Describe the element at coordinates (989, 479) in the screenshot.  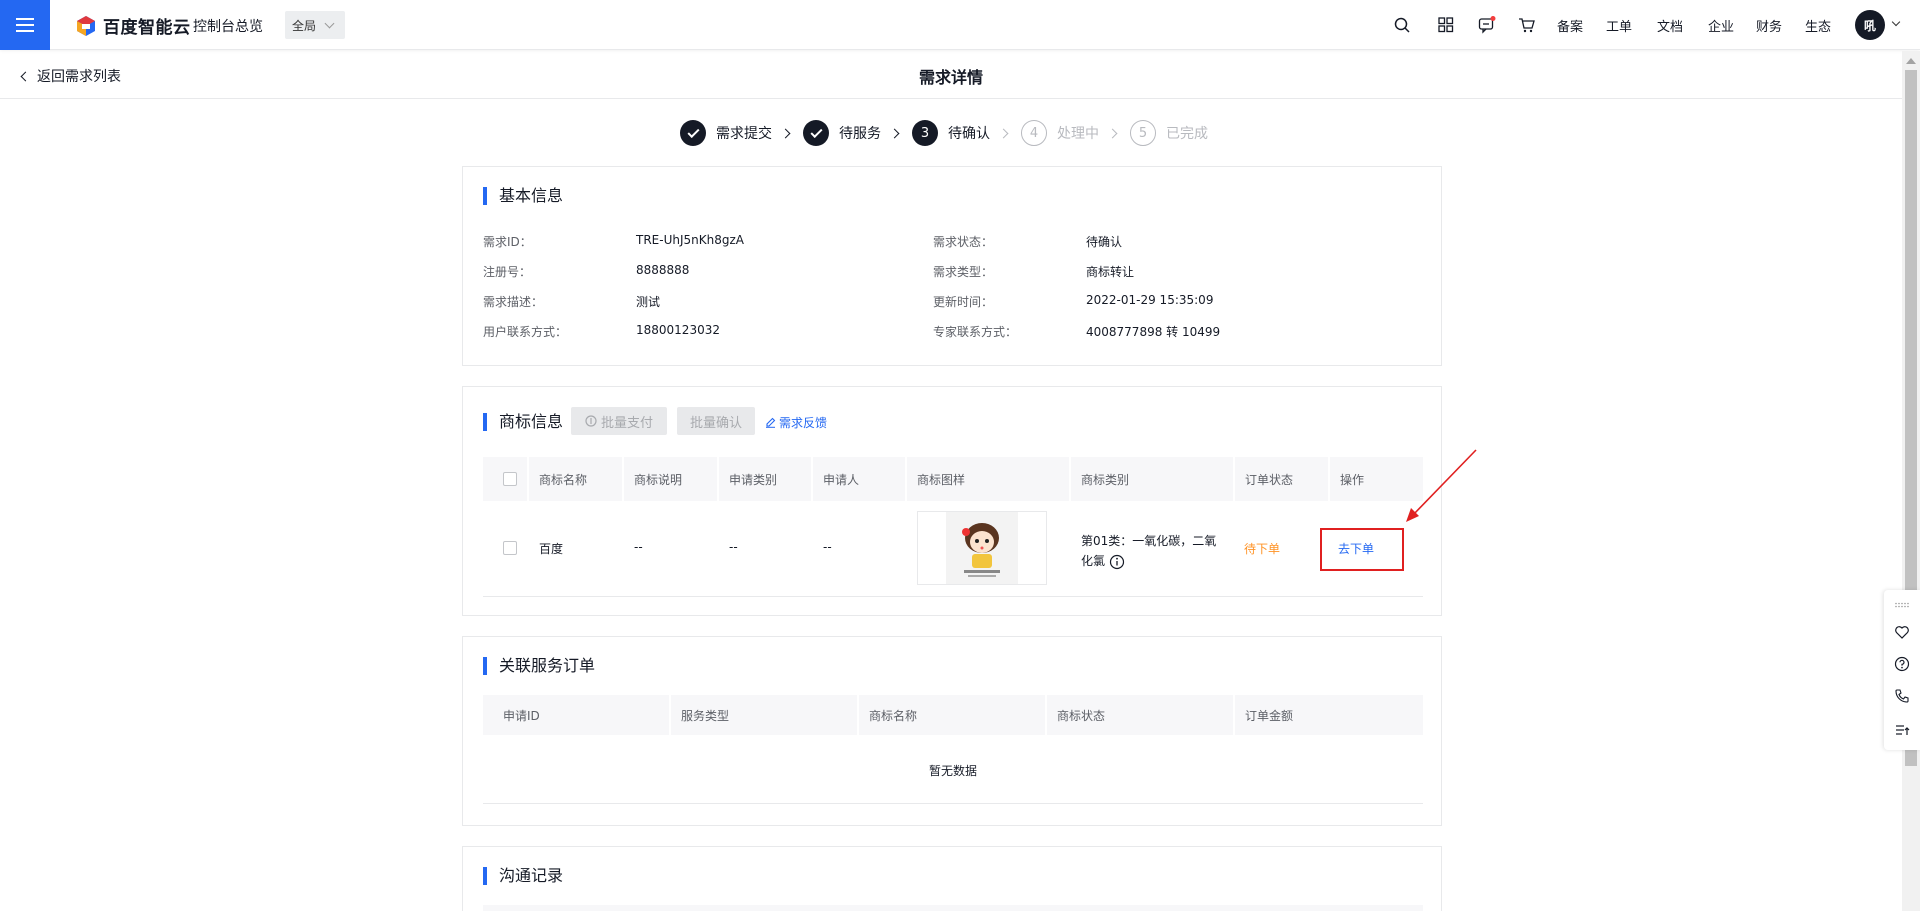
I see `column-header: 商标图样` at that location.